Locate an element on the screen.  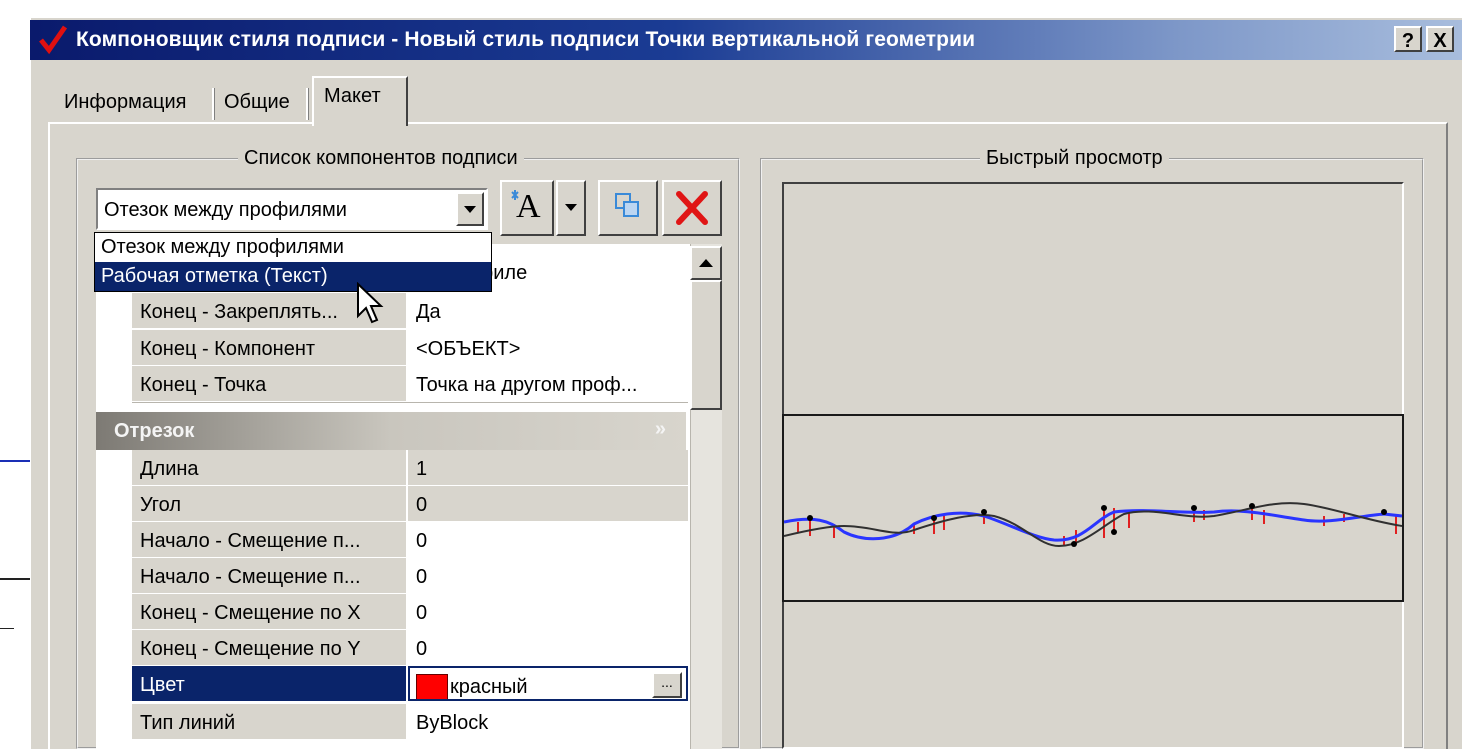
profile-preview-graphic is located at coordinates (1093, 525).